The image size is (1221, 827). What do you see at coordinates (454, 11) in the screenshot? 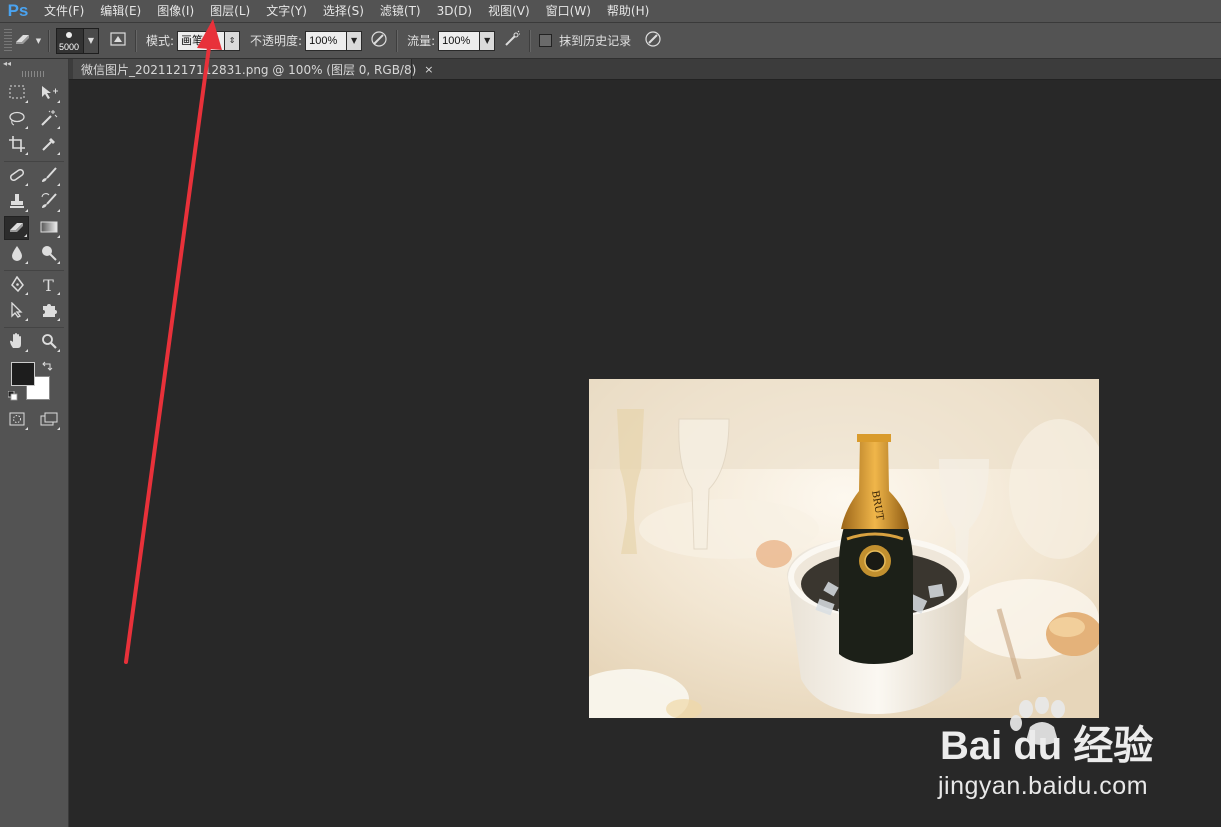
I see `menu-3d: 3D(D)` at bounding box center [454, 11].